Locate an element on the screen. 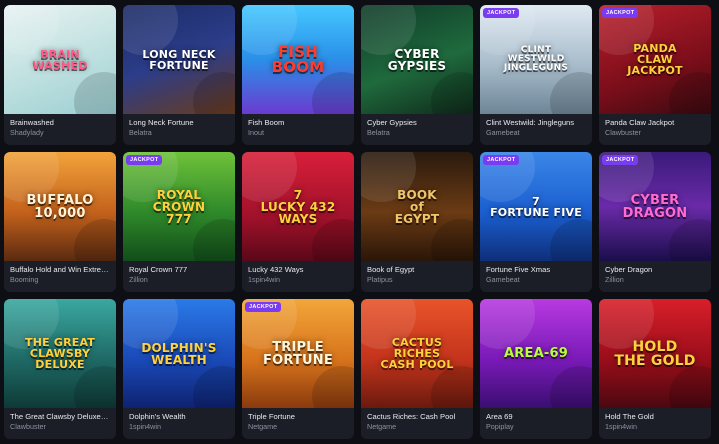 The width and height of the screenshot is (719, 444). game-thumbnail: 7 LUCKY 432 WAYS is located at coordinates (298, 206).